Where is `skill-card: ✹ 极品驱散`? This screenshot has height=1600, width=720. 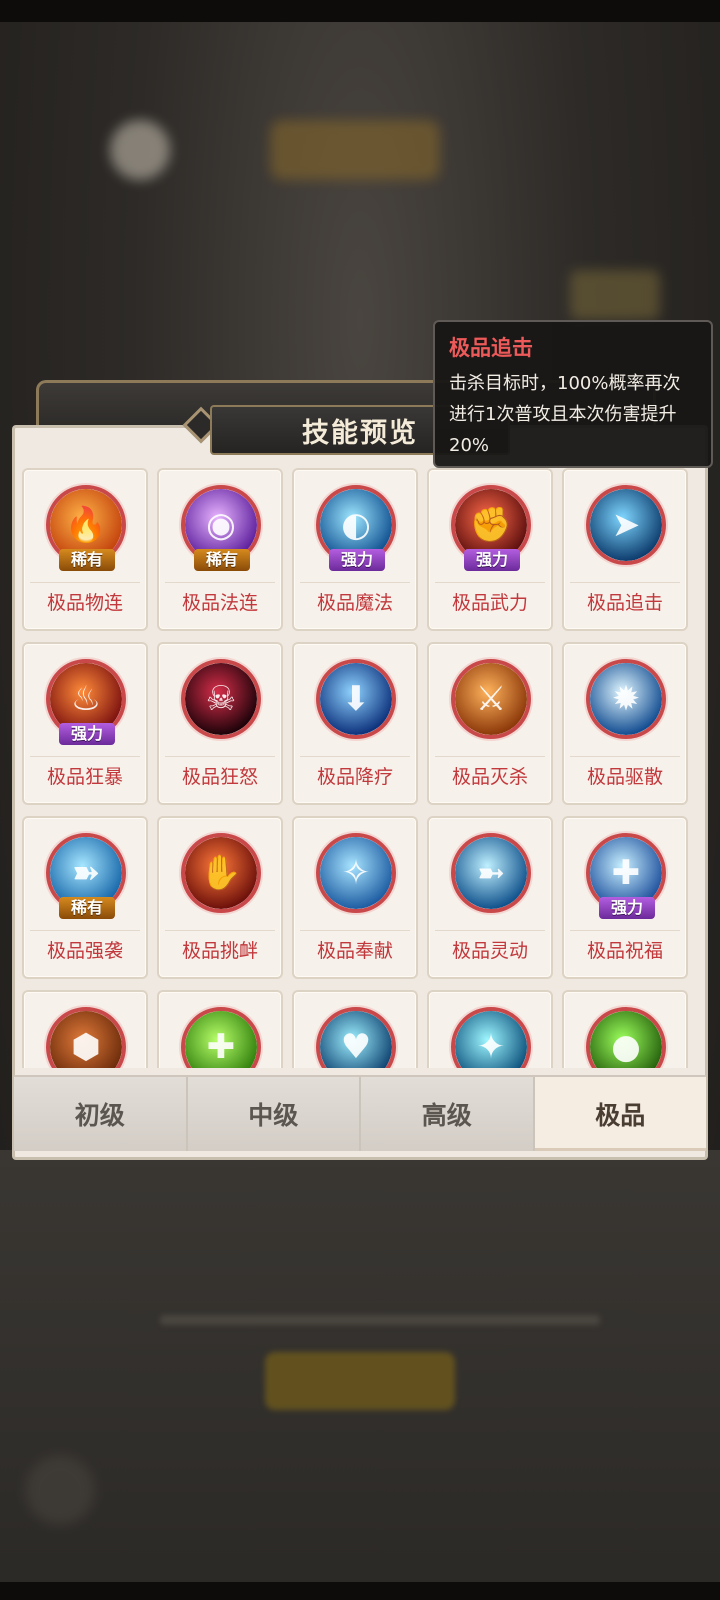 skill-card: ✹ 极品驱散 is located at coordinates (625, 723).